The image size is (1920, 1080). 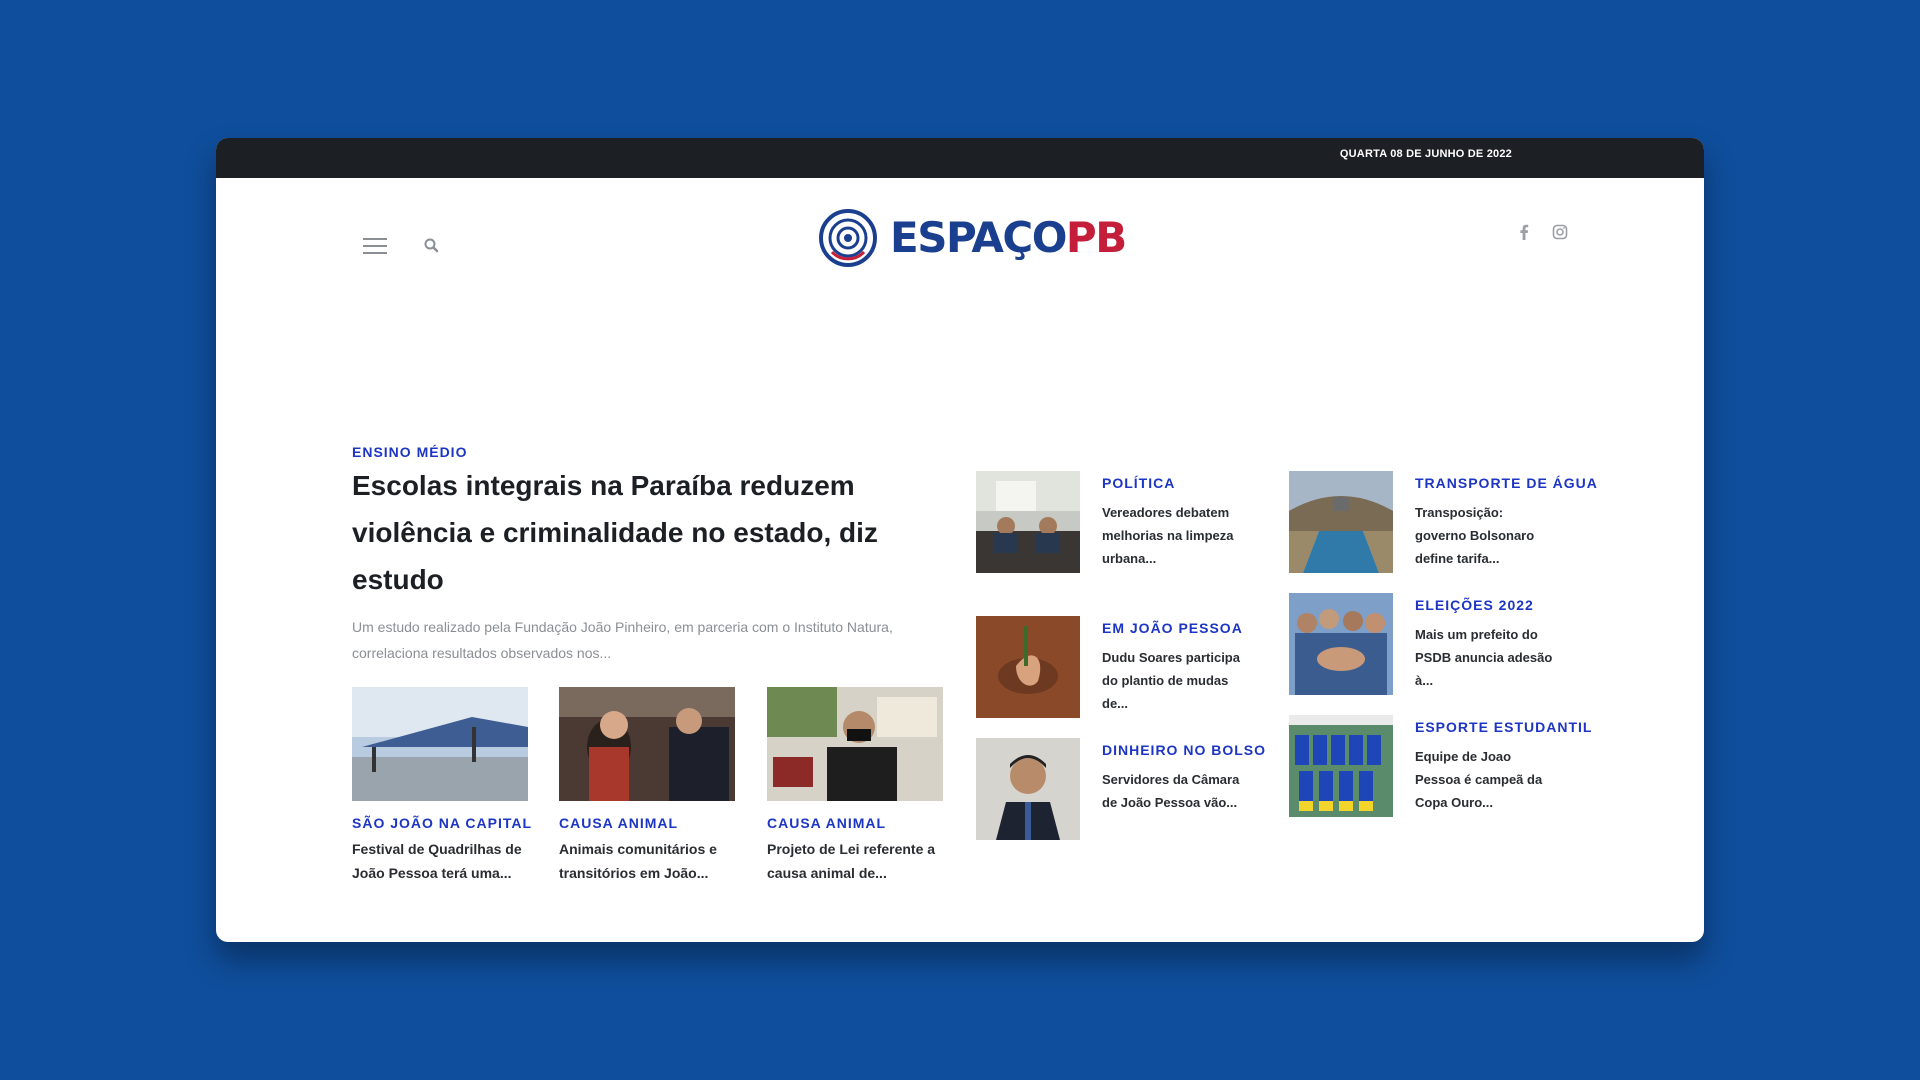 I want to click on facebook-icon, so click(x=1524, y=232).